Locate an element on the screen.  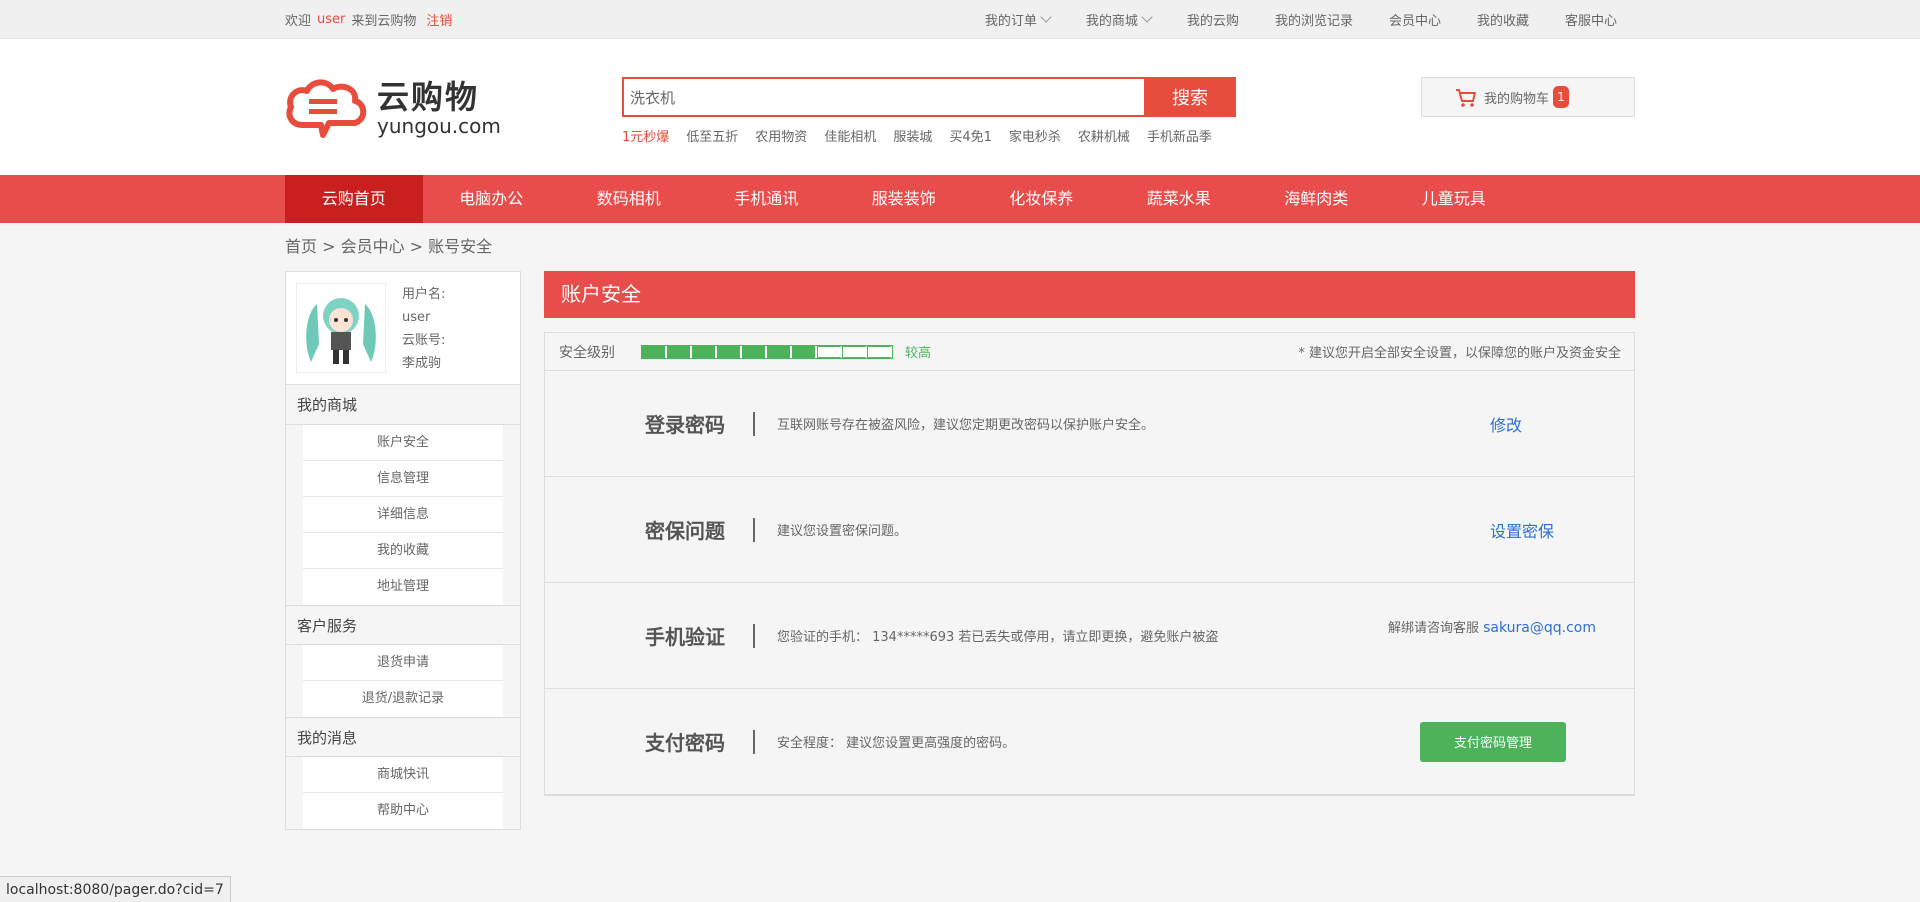
my-favorites-link: 我的收藏 is located at coordinates (1503, 19).